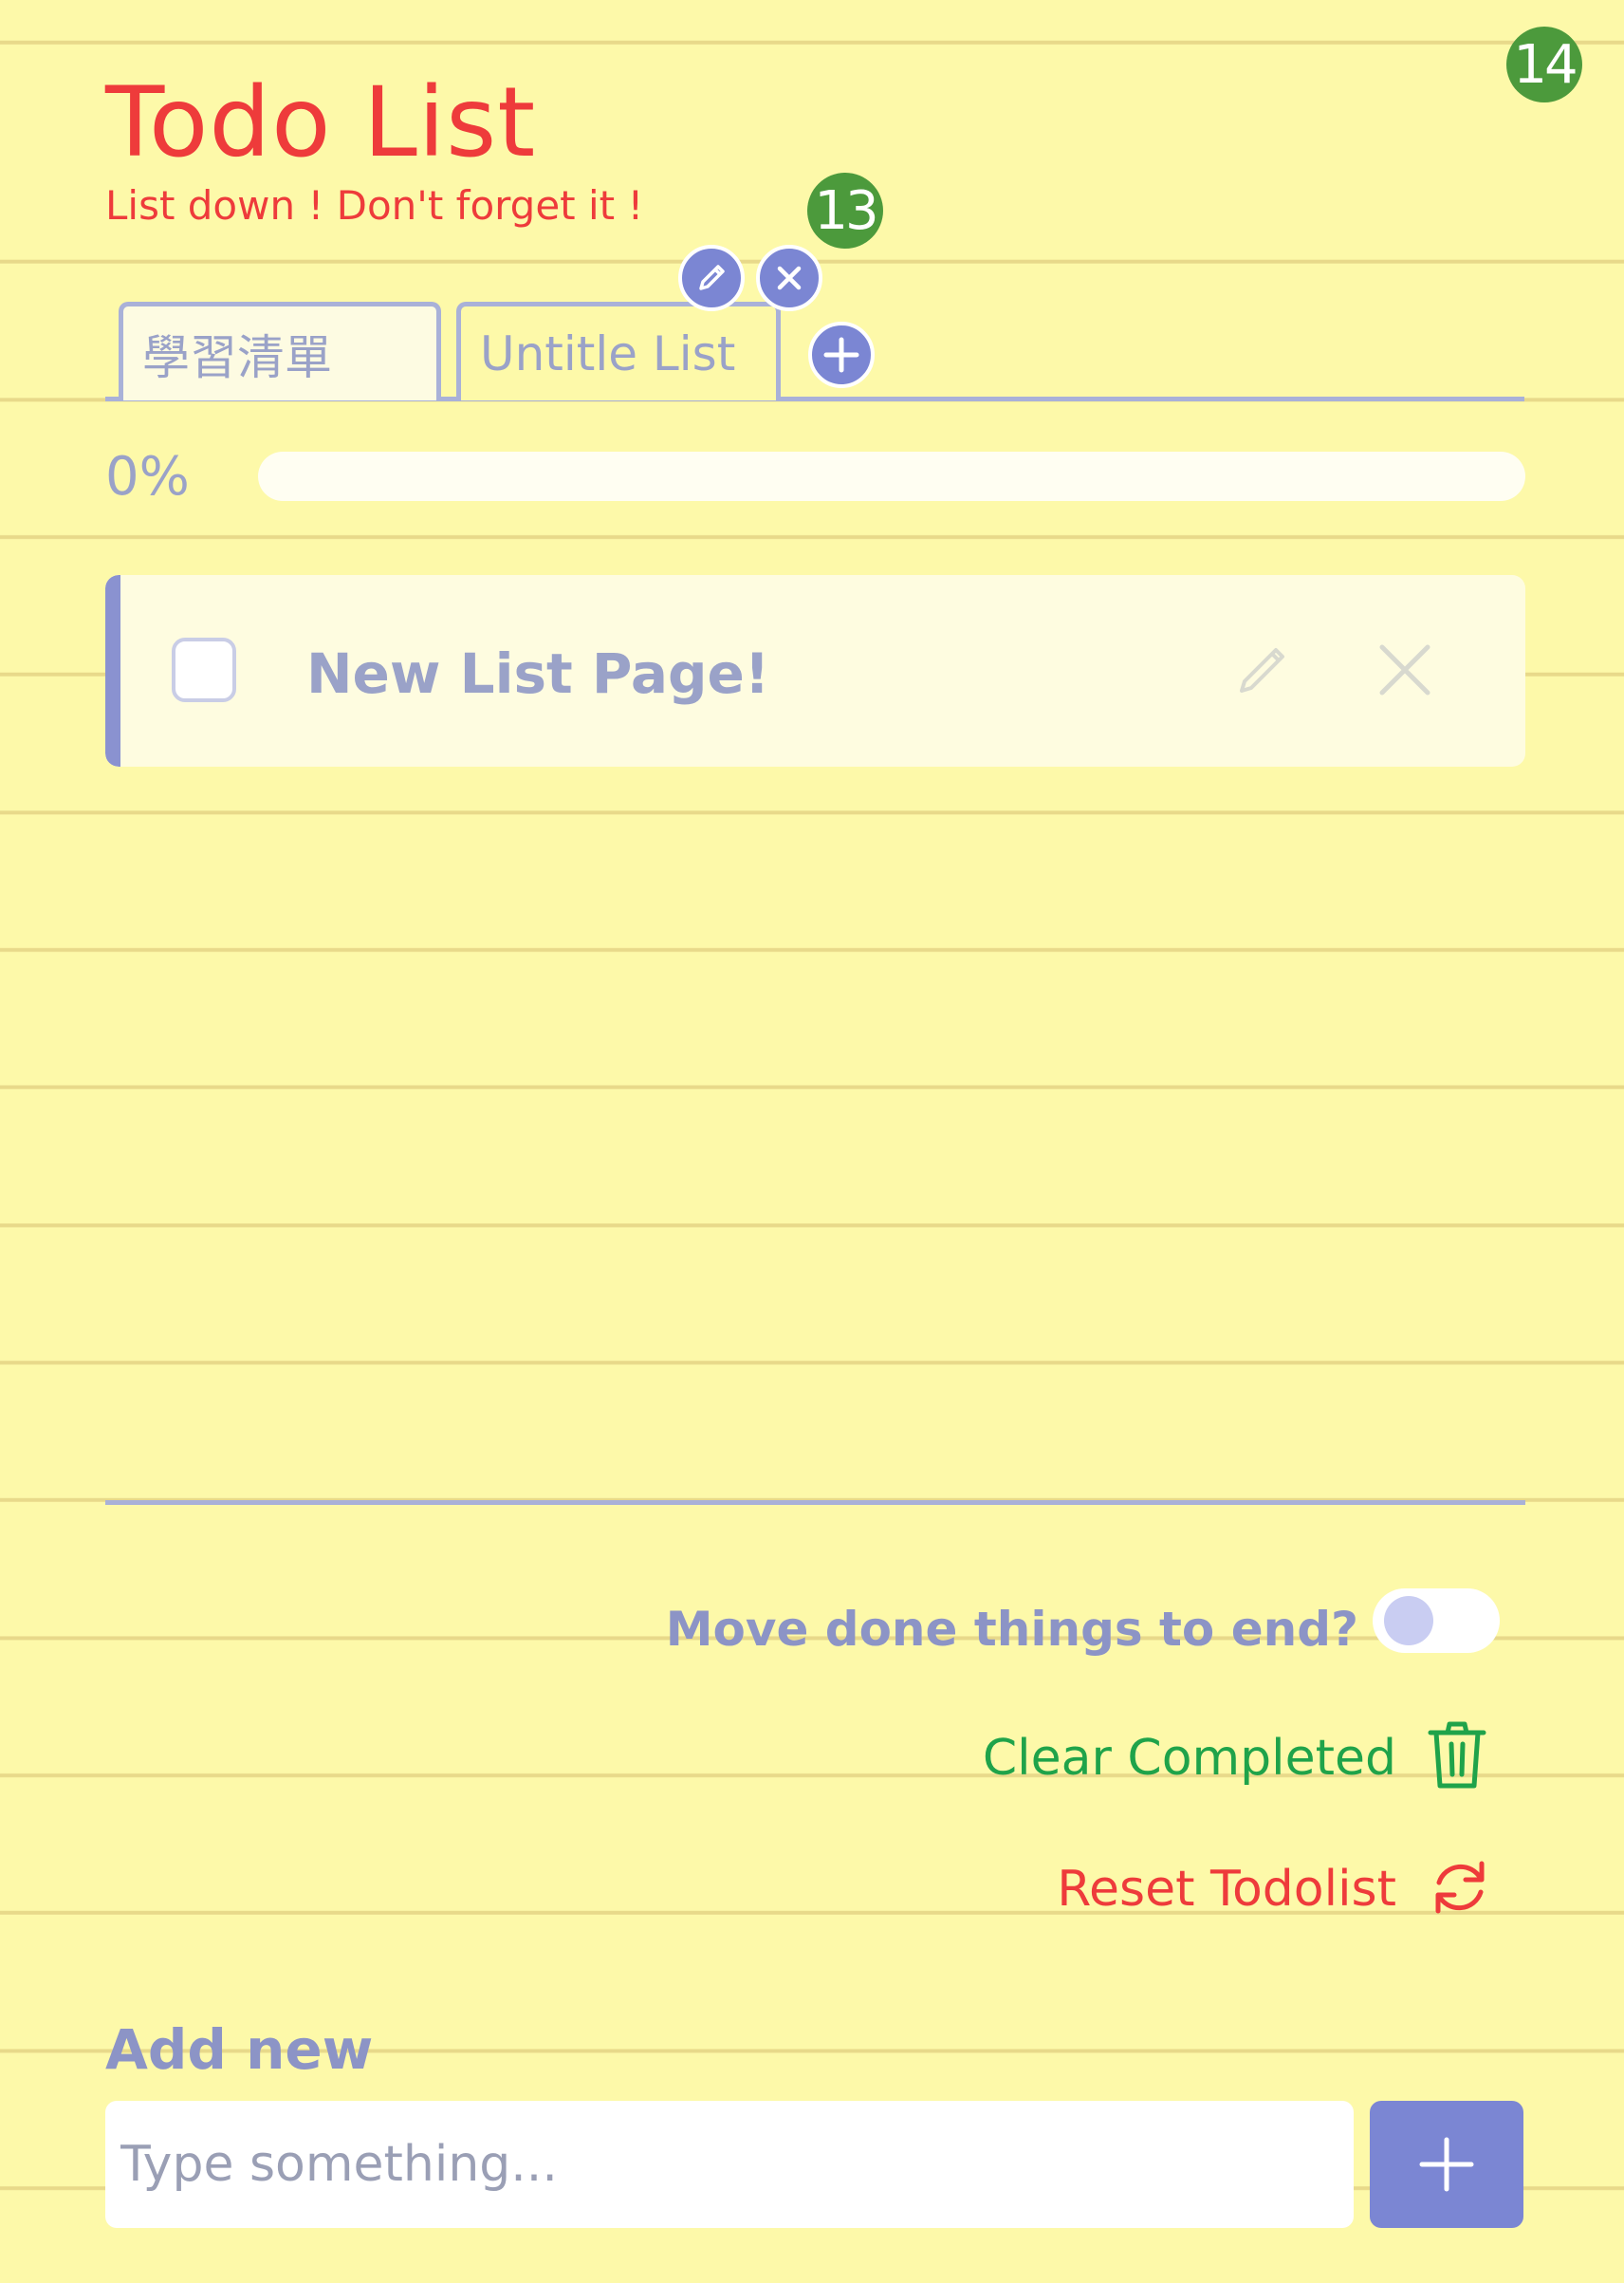  I want to click on delete-todo-button, so click(1405, 671).